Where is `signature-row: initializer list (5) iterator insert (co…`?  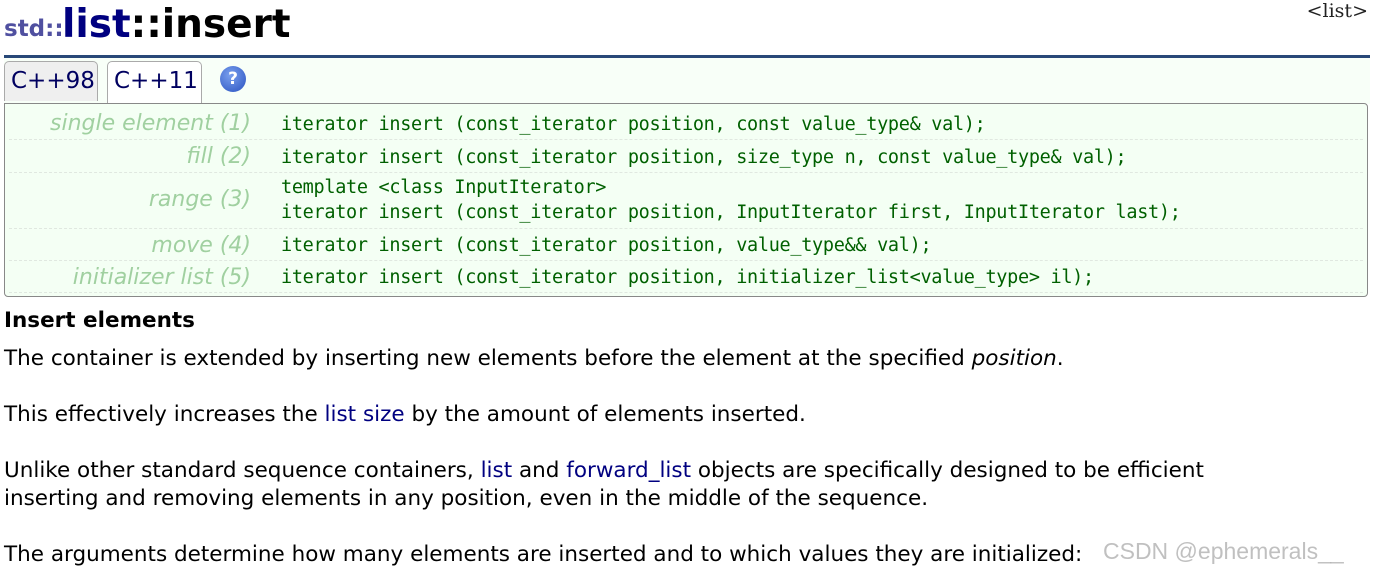 signature-row: initializer list (5) iterator insert (co… is located at coordinates (686, 276).